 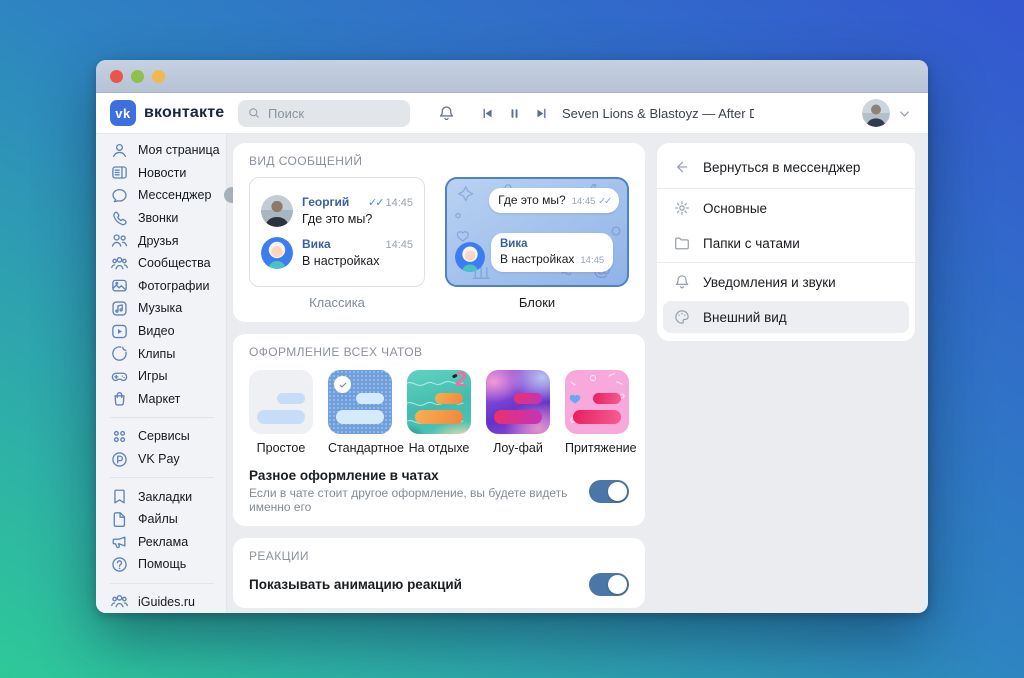 I want to click on music-icon, so click(x=119, y=308).